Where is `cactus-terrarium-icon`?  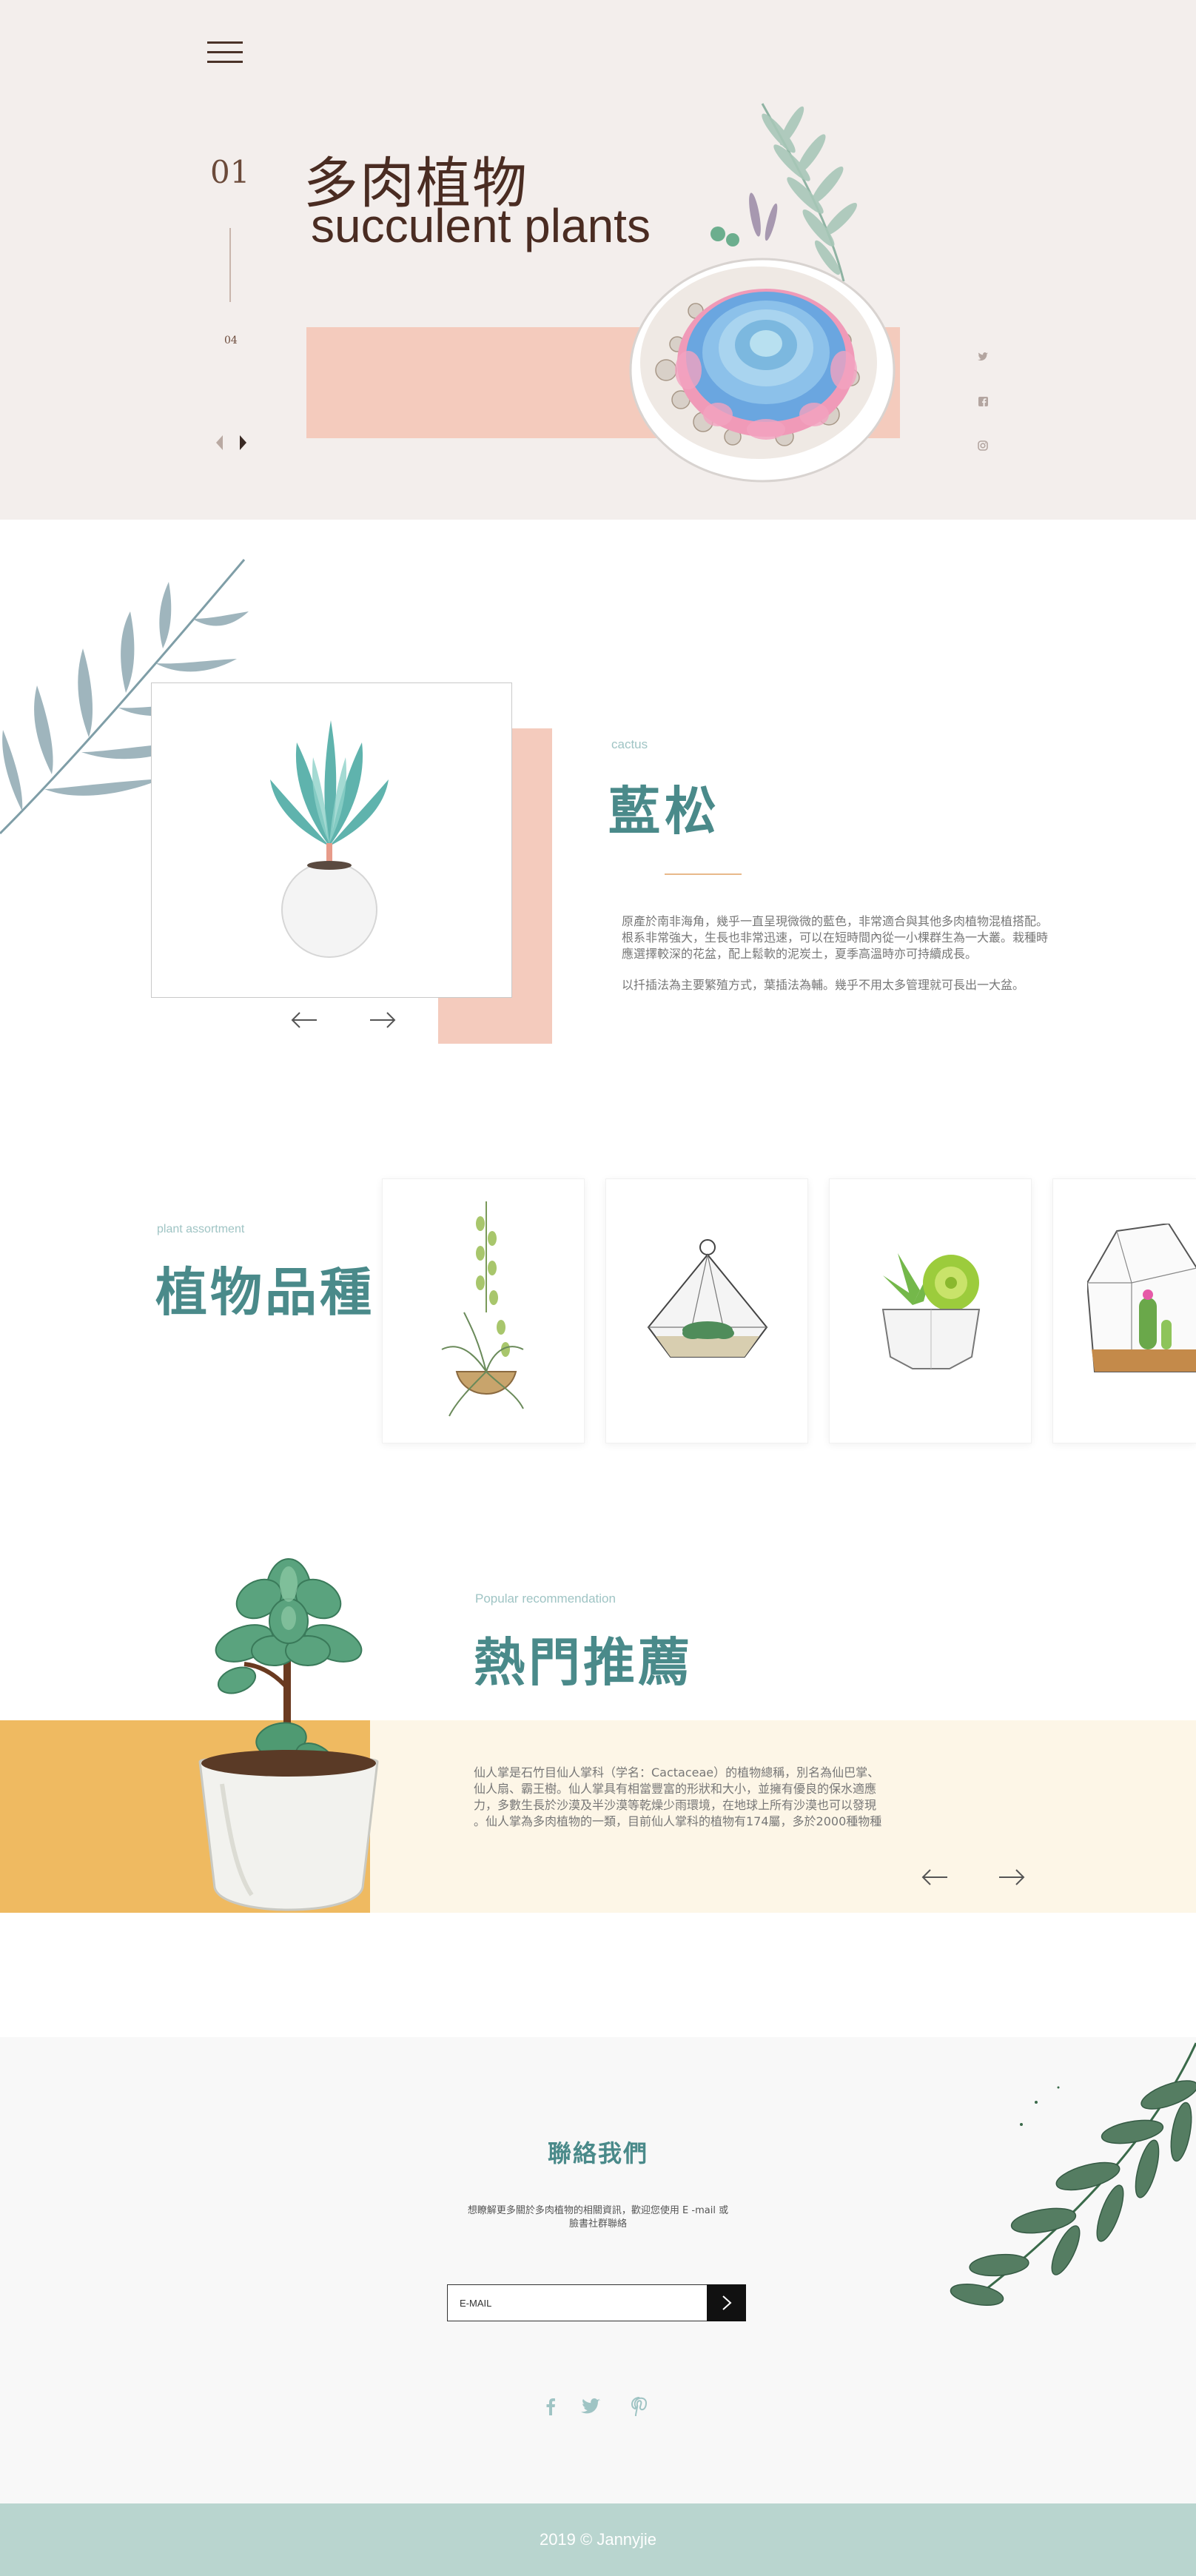
cactus-terrarium-icon is located at coordinates (1141, 1298).